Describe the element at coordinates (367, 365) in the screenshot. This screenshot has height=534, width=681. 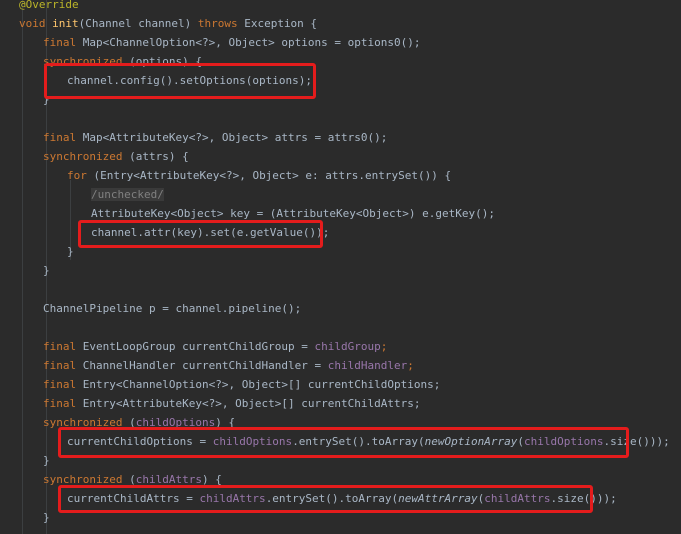
I see `code-token: childHandler` at that location.